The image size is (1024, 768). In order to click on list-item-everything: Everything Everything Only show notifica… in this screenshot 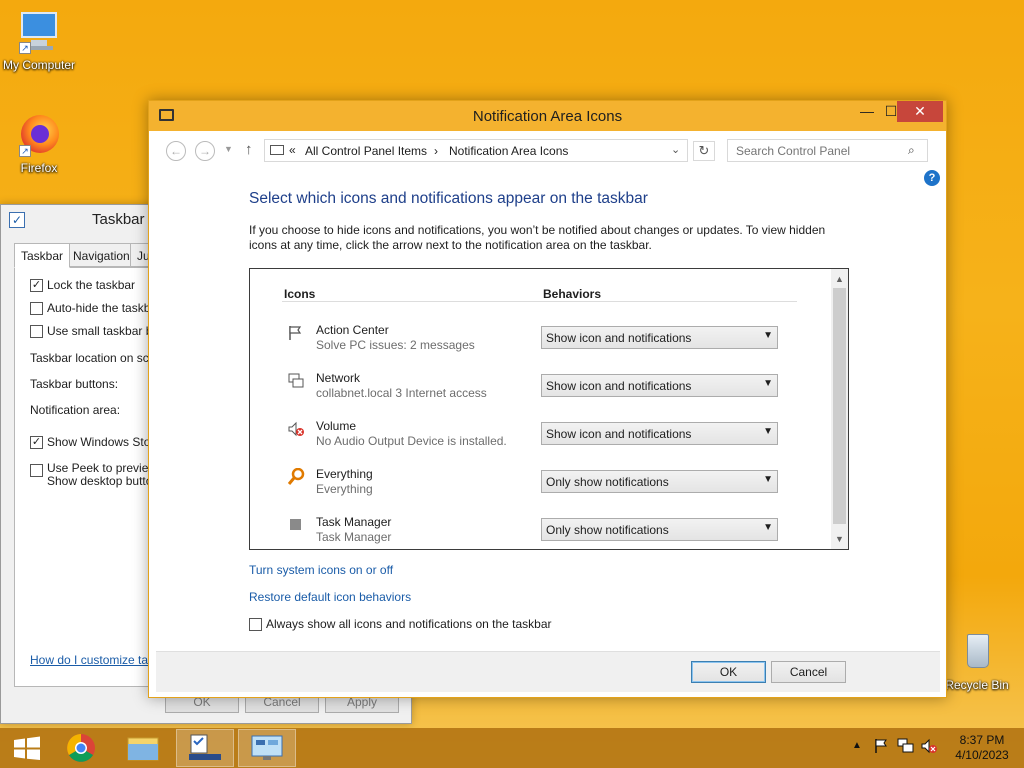, I will do `click(542, 485)`.